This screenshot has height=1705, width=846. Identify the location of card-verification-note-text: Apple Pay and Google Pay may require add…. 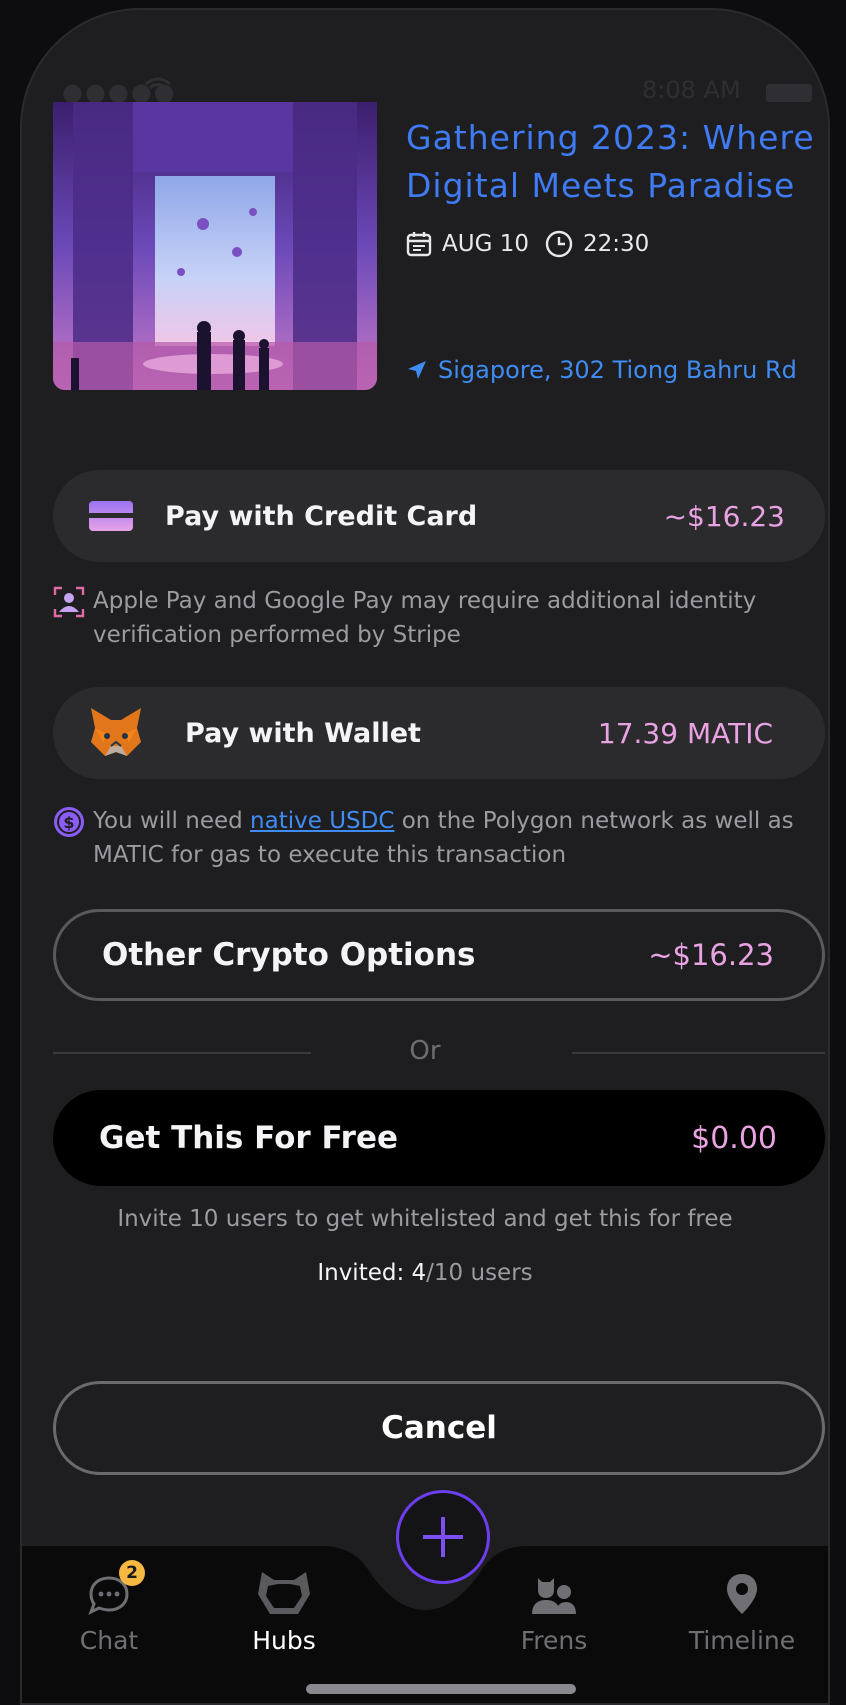
(425, 618).